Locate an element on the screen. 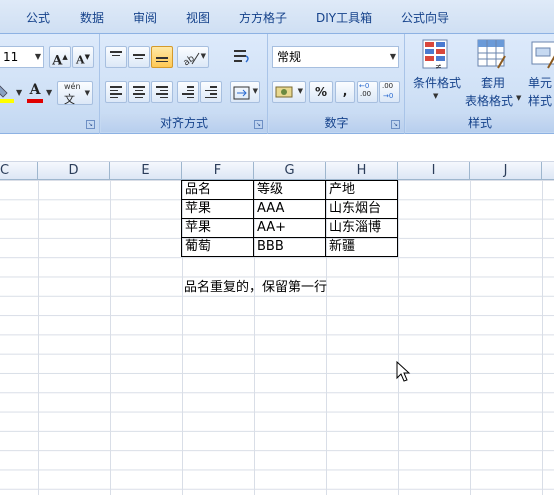 The image size is (554, 495). tab-diy-toolbox: DIY工具箱 is located at coordinates (344, 17).